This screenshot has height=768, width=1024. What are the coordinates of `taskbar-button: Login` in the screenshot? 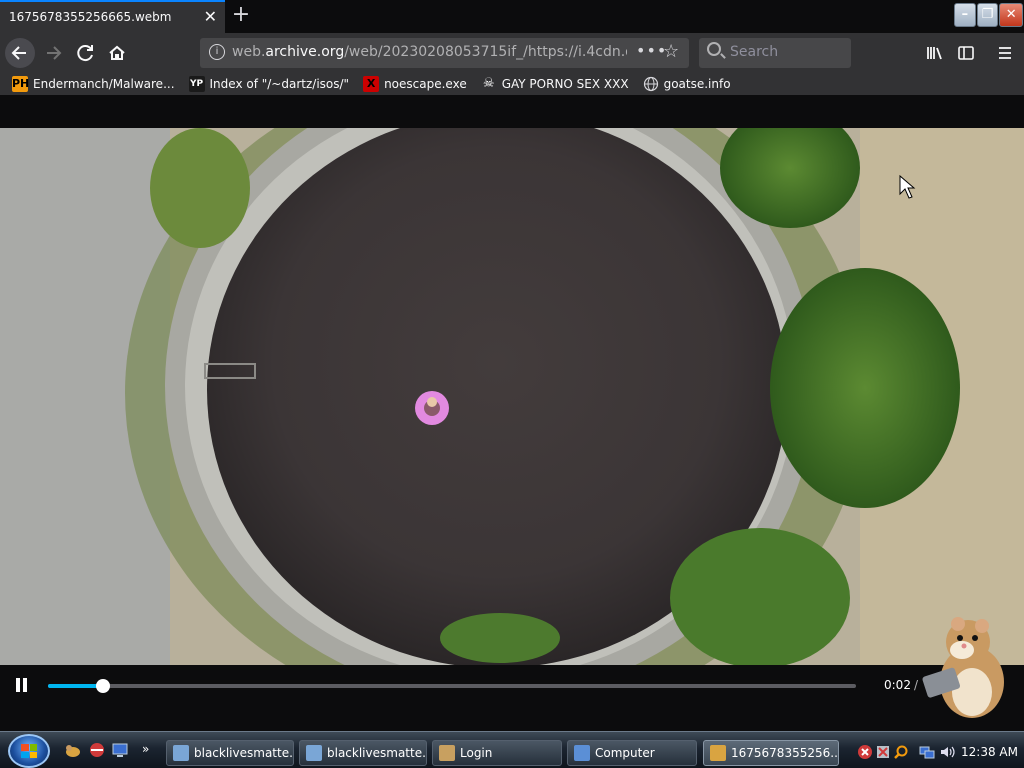 It's located at (497, 753).